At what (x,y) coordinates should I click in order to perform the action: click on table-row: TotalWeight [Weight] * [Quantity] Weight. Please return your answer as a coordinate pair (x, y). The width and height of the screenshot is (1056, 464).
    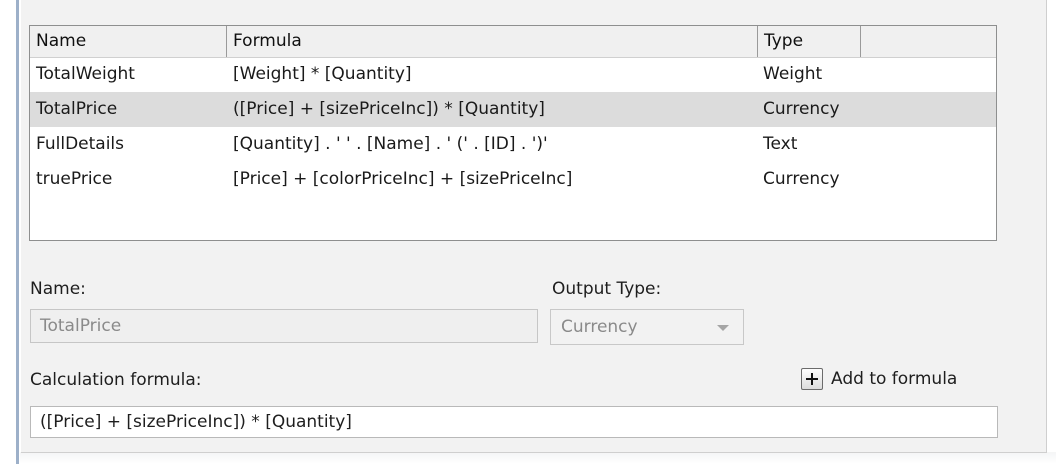
    Looking at the image, I should click on (513, 74).